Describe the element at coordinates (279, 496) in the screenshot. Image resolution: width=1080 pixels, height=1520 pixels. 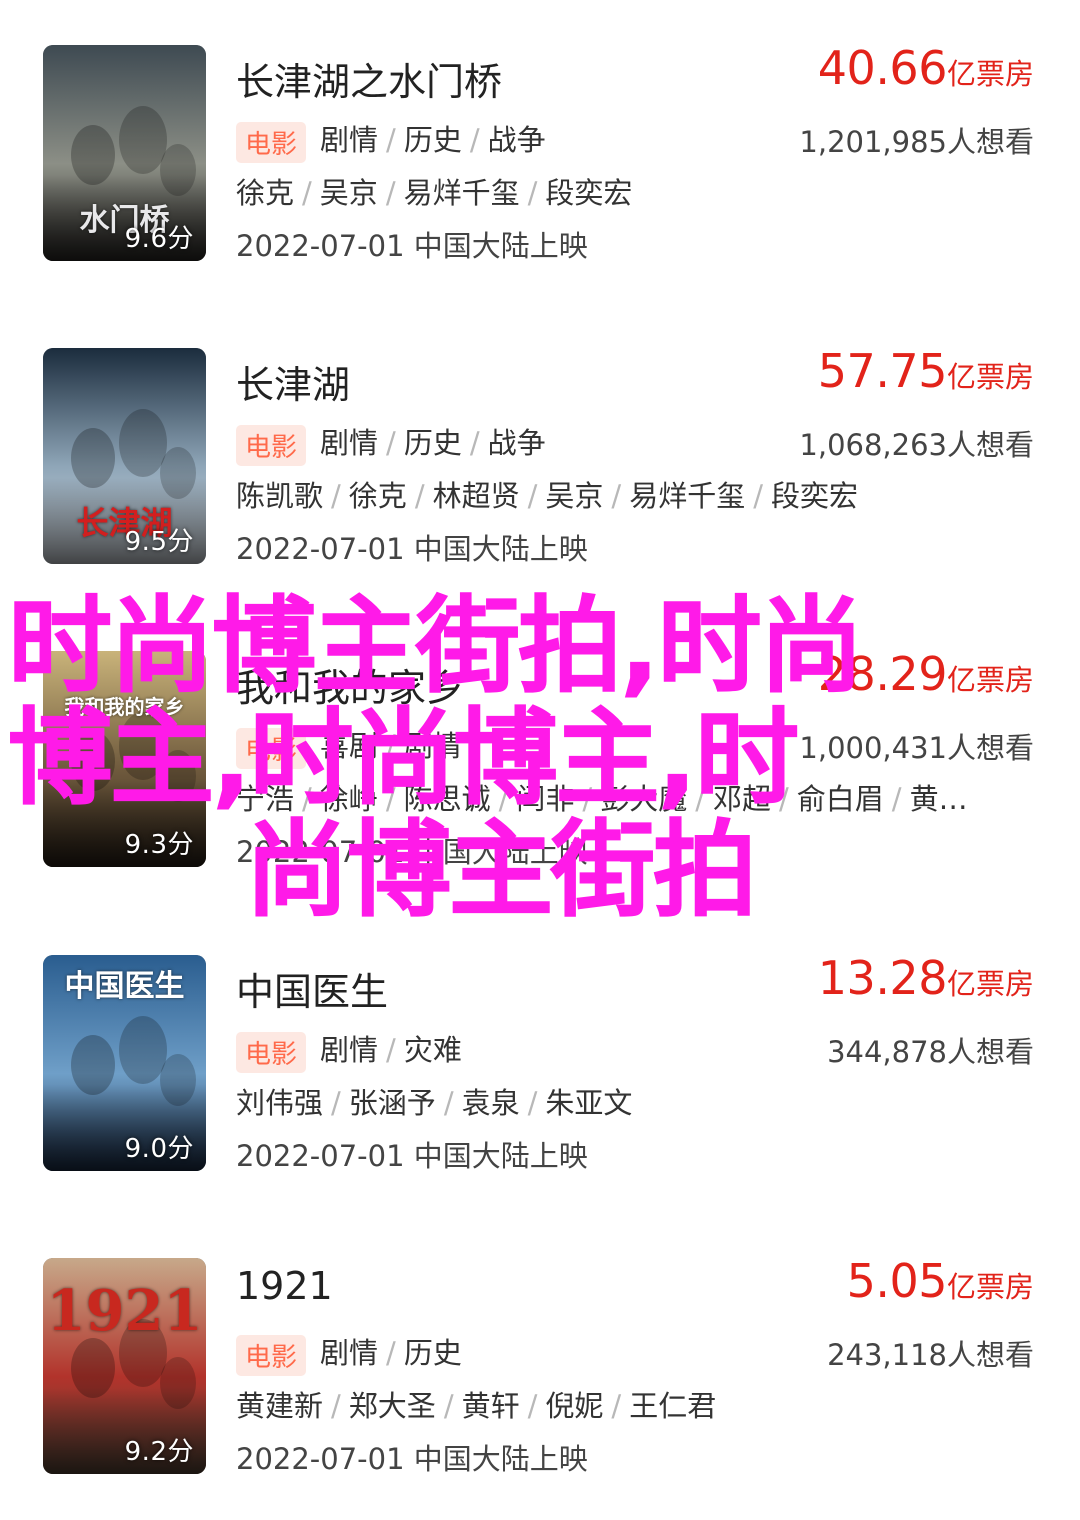
I see `cast-member: 陈凯歌` at that location.